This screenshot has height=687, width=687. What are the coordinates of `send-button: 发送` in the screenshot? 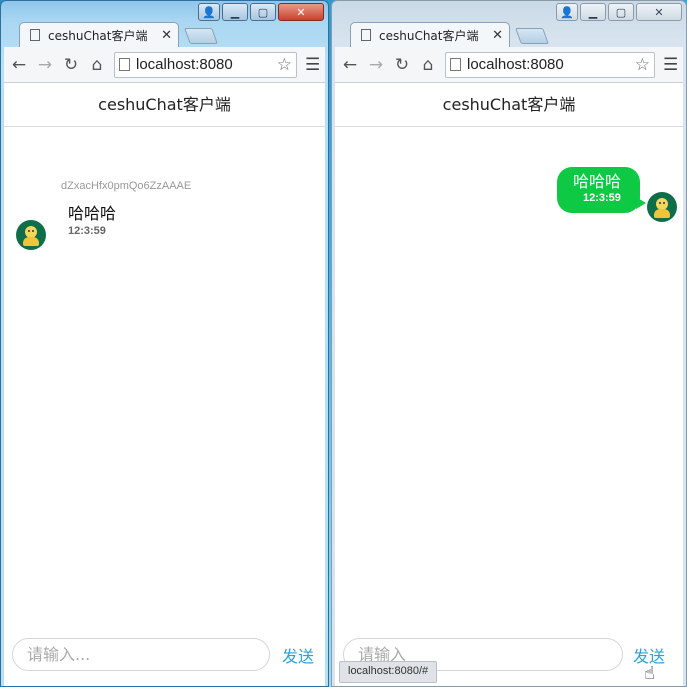 It's located at (298, 655).